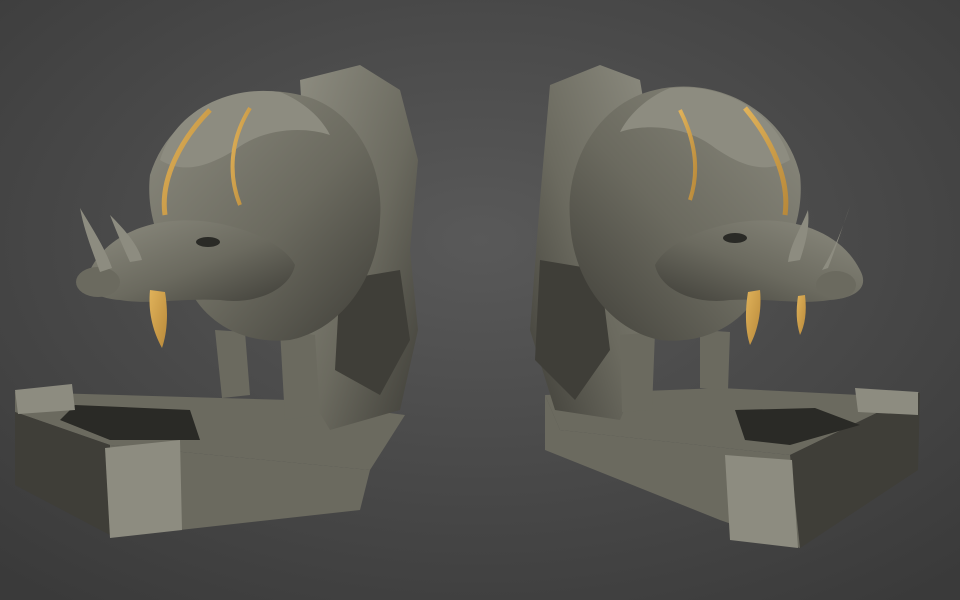 This screenshot has height=600, width=960. Describe the element at coordinates (98, 282) in the screenshot. I see `left-boar-snout` at that location.